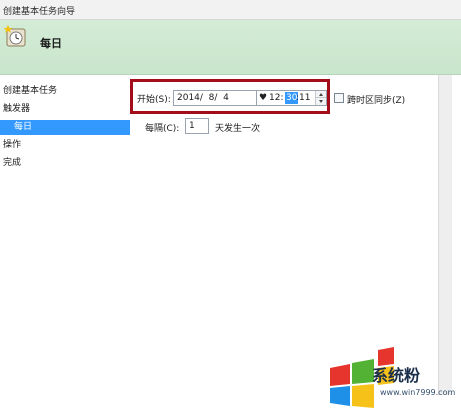 The image size is (461, 415). Describe the element at coordinates (376, 99) in the screenshot. I see `sync-timezone-label: 跨时区同步(Z)` at that location.